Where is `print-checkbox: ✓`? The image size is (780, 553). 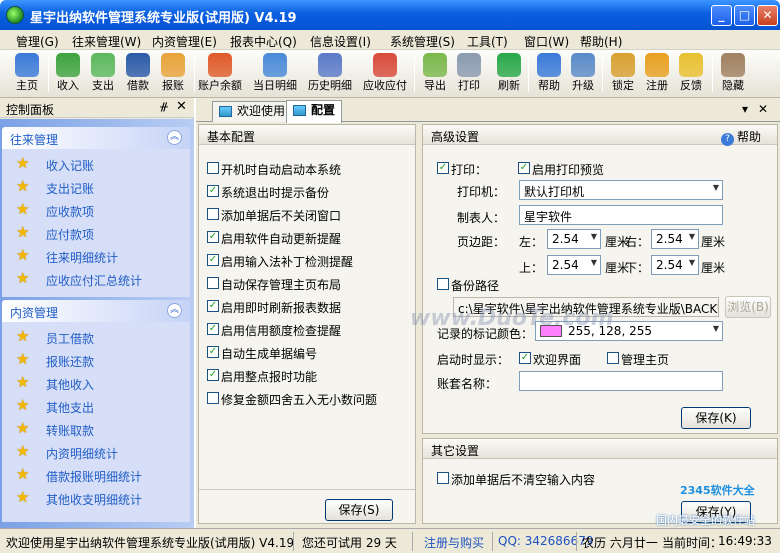
print-checkbox: ✓ is located at coordinates (443, 168).